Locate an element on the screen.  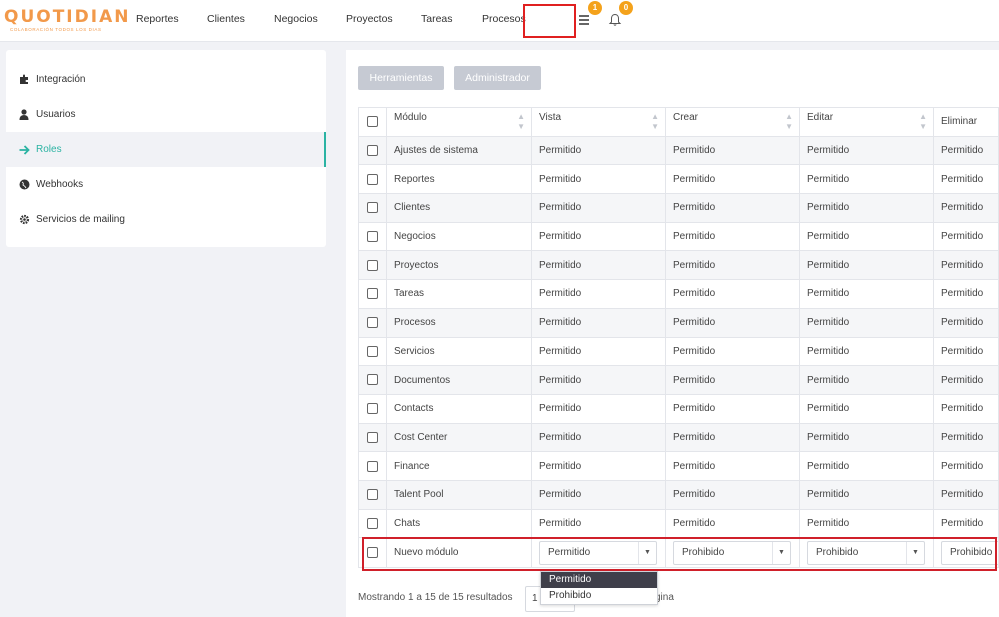
column-header-label: Vista is located at coordinates (550, 117).